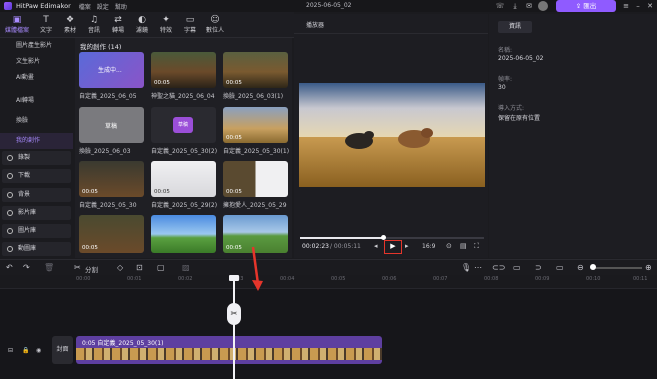 This screenshot has width=657, height=379. What do you see at coordinates (26, 267) in the screenshot?
I see `redo-icon: ↷` at bounding box center [26, 267].